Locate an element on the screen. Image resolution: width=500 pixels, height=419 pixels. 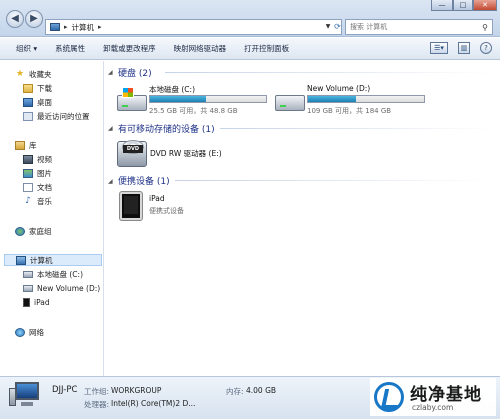
title-bar: — □ ✕ ◀ ▶ ▸ 计算机 ▸ ▼ ⟳ ⚲ is located at coordinates (250, 18).